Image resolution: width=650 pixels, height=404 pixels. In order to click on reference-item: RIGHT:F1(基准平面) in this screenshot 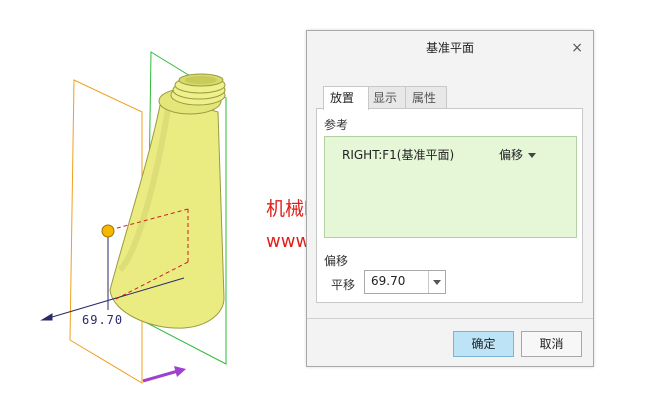, I will do `click(398, 154)`.